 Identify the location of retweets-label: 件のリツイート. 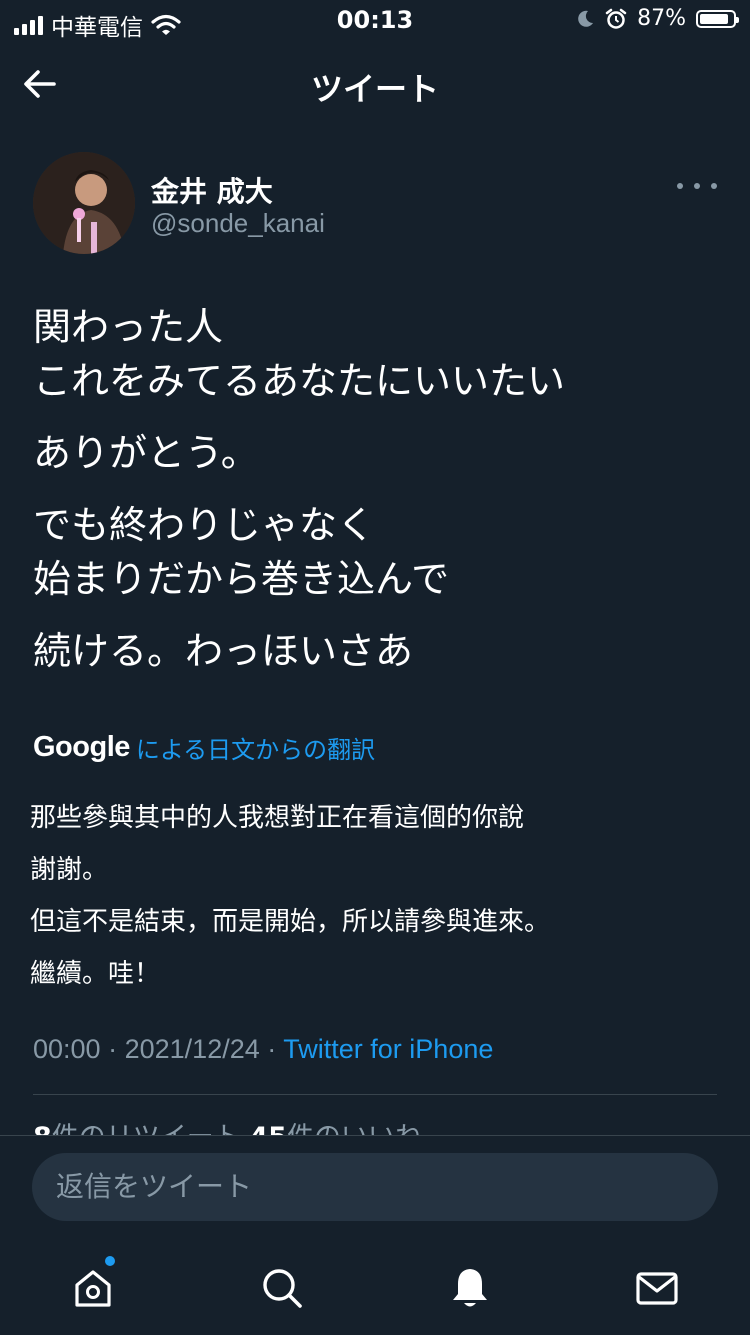
(146, 1129).